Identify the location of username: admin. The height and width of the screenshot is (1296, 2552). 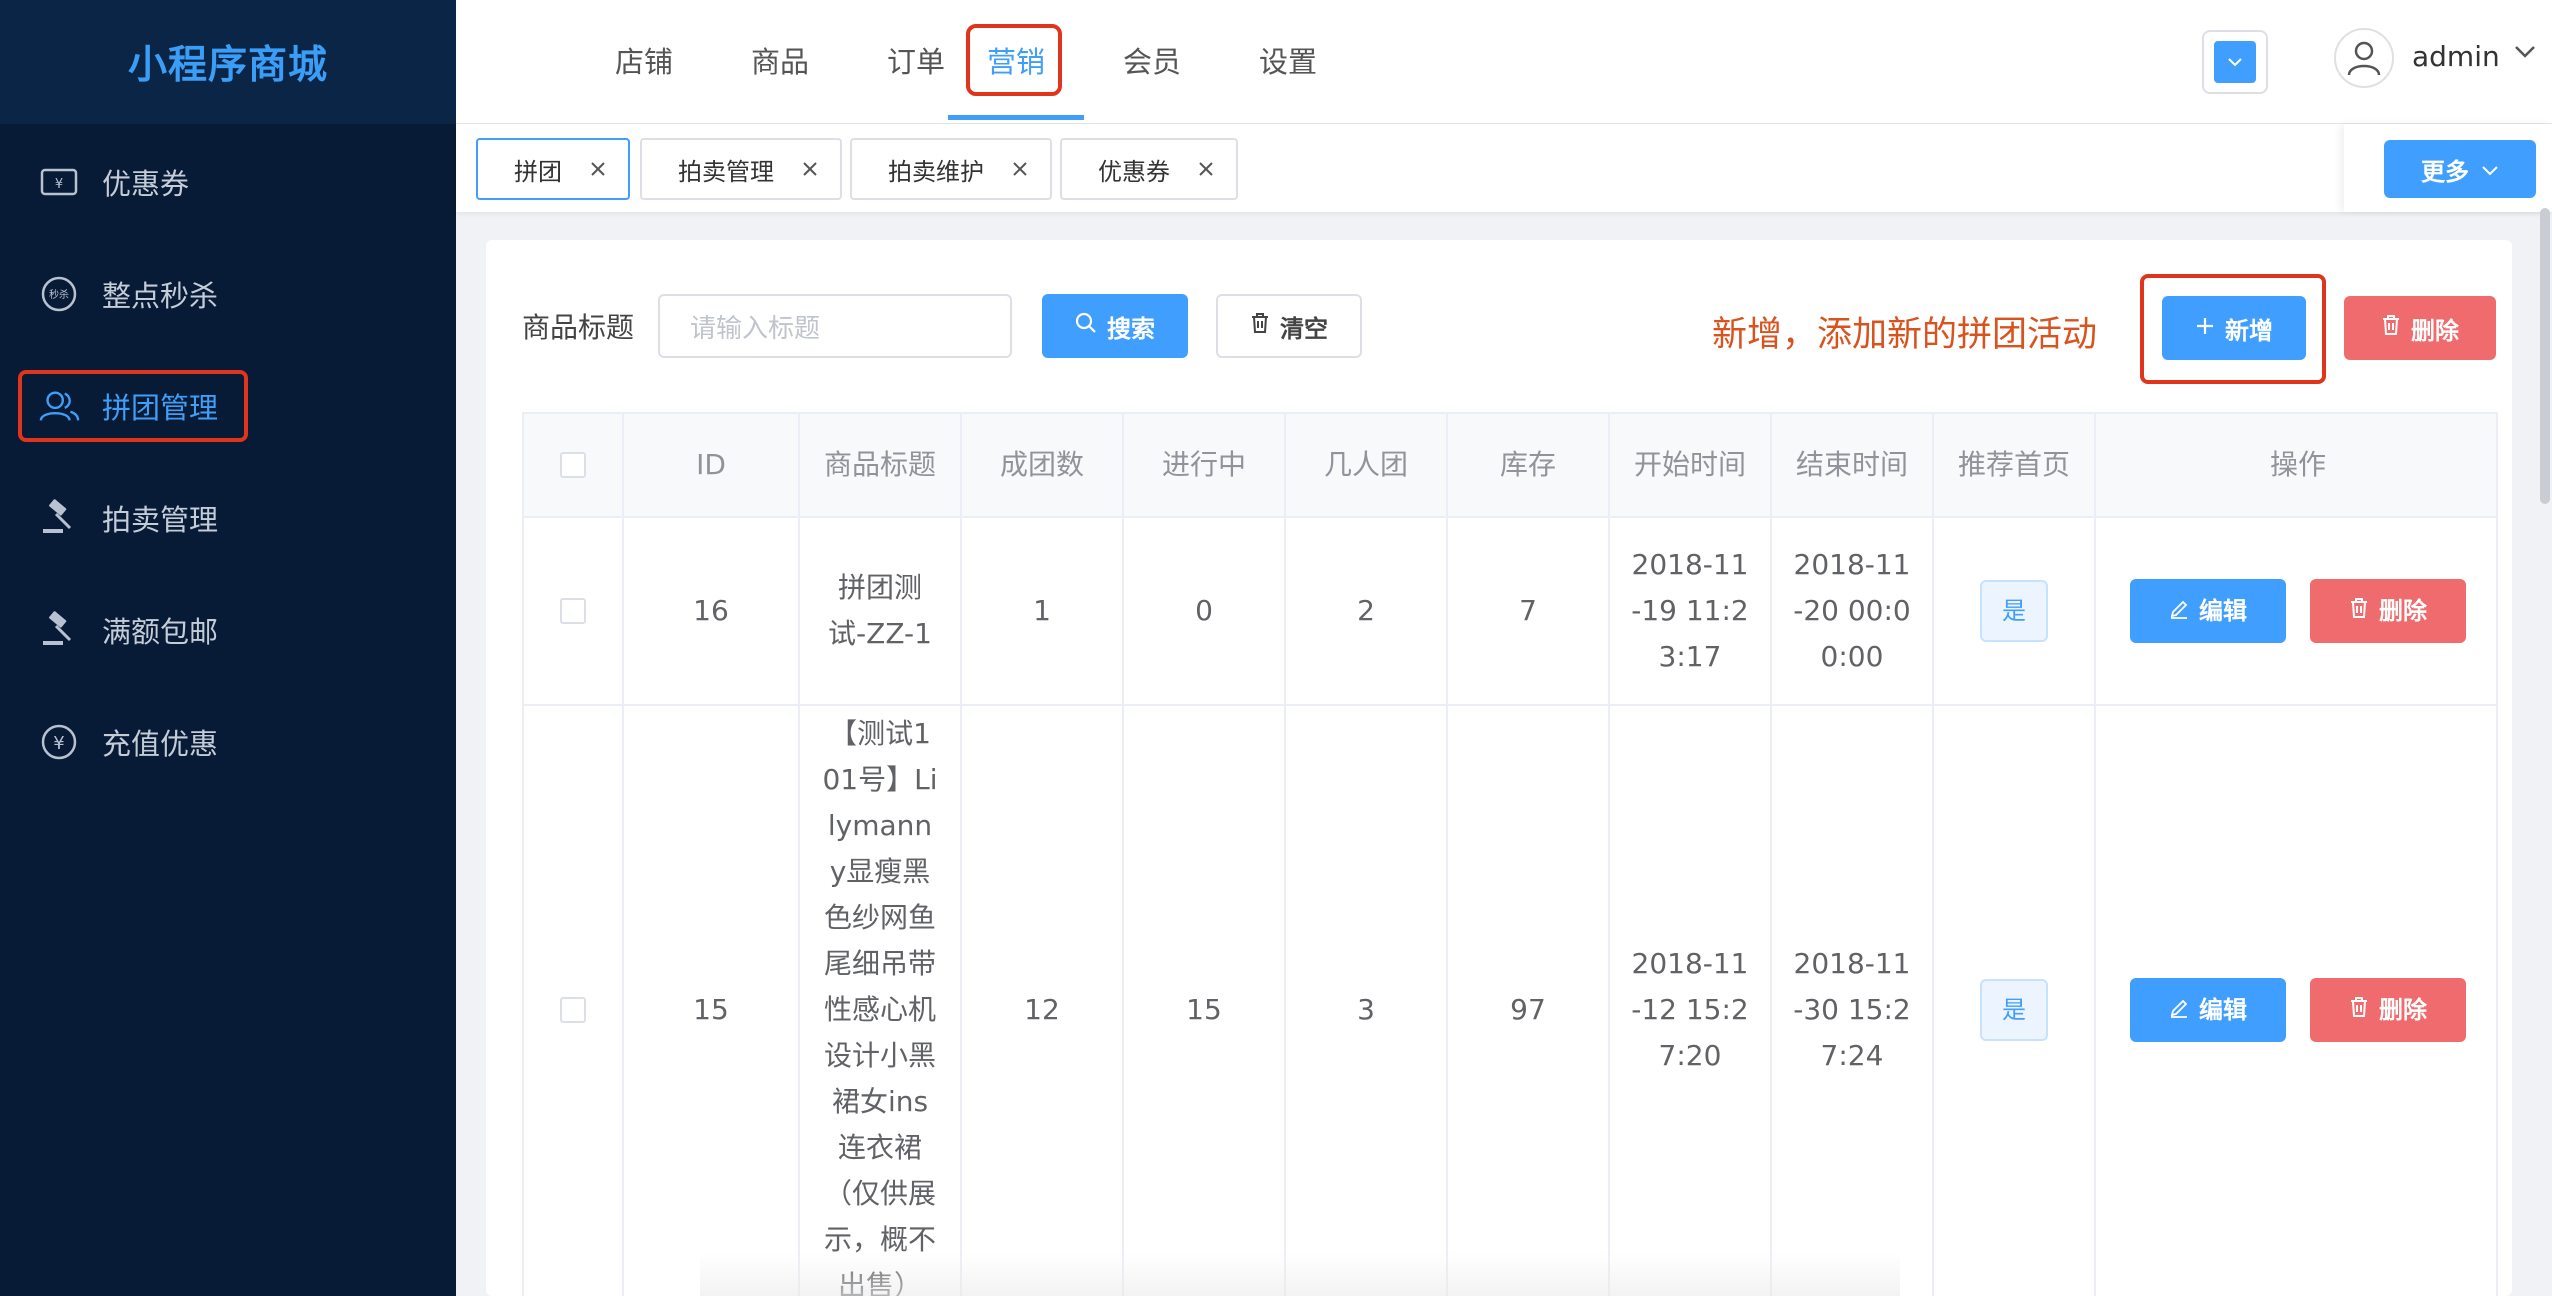
(2456, 56).